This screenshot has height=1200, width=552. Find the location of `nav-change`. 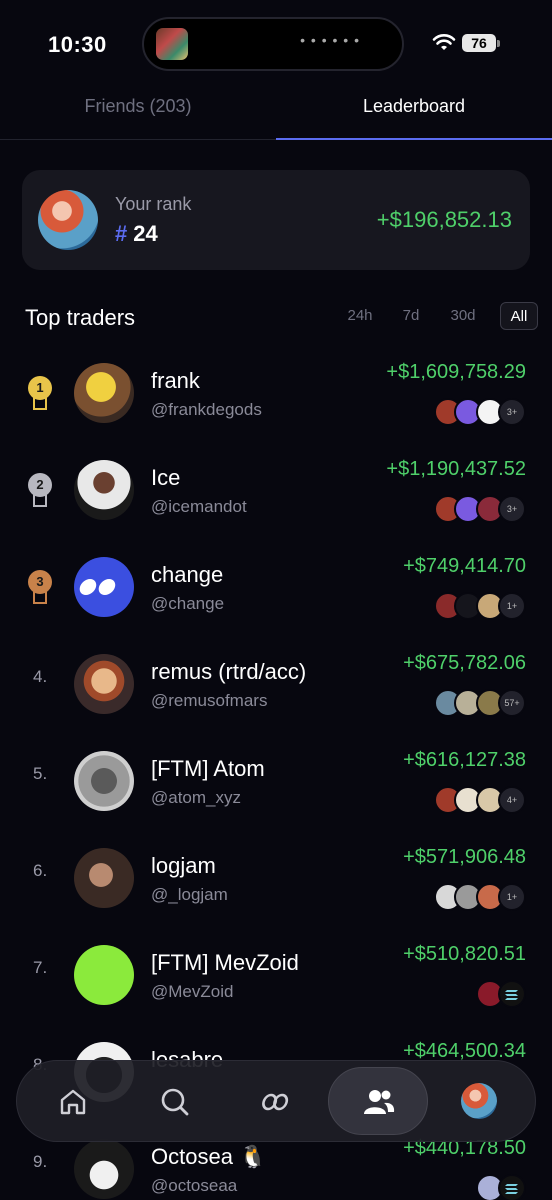

nav-change is located at coordinates (277, 1102).